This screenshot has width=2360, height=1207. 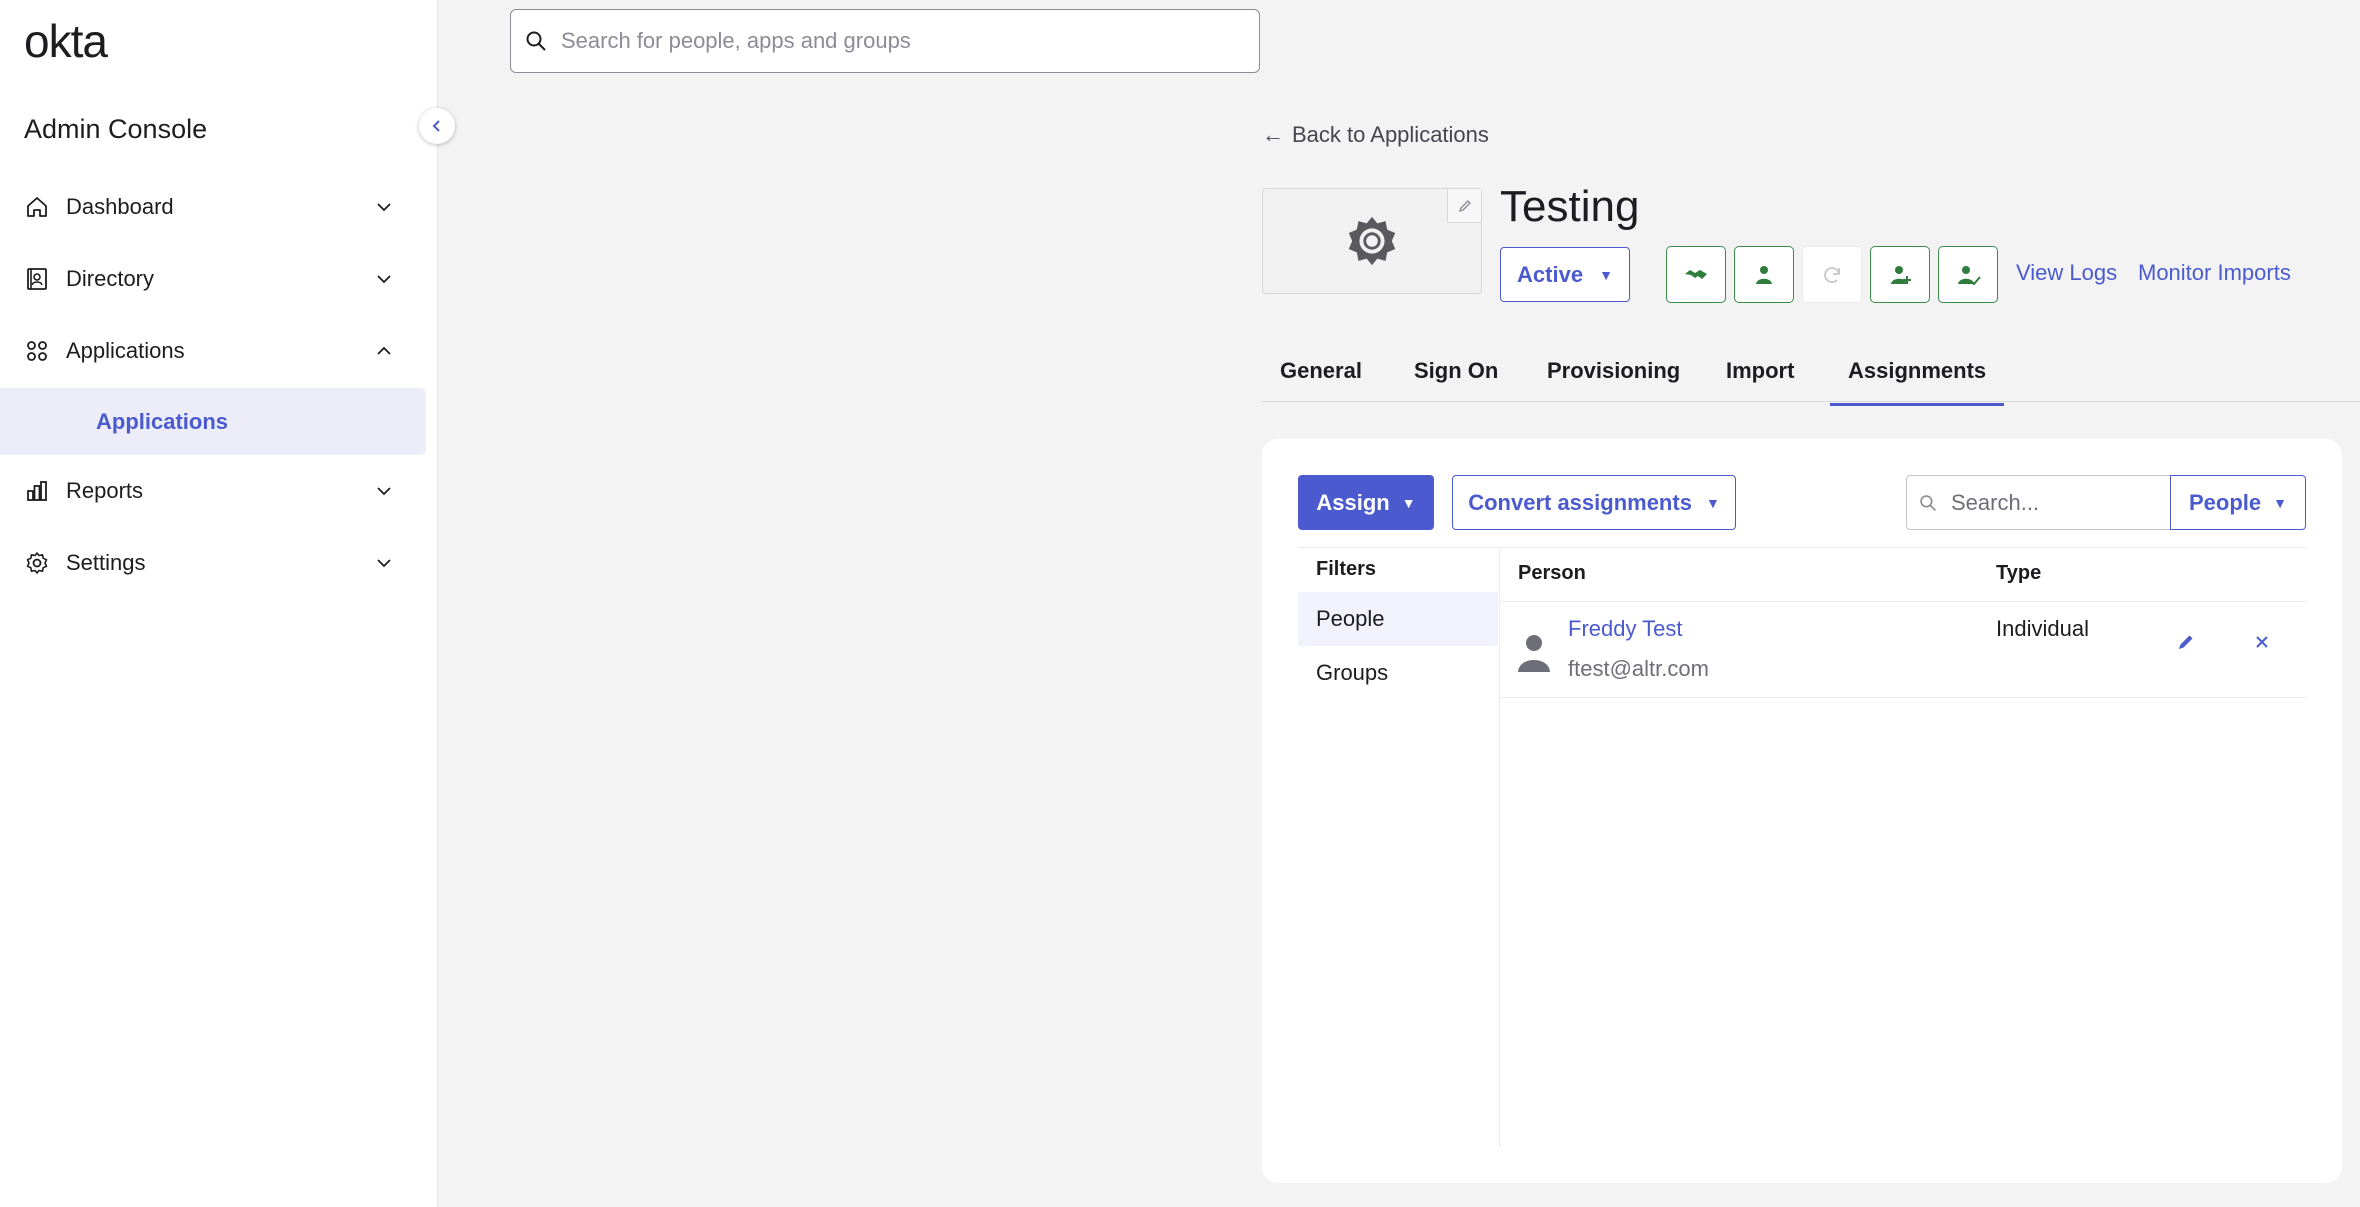 I want to click on tab-general: General, so click(x=1321, y=371).